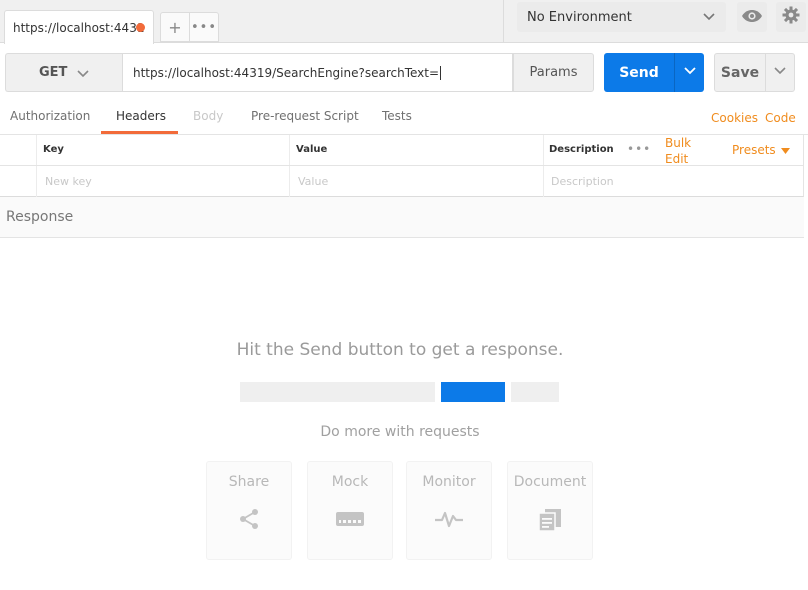 The image size is (808, 590). What do you see at coordinates (734, 118) in the screenshot?
I see `cookies-link: Cookies` at bounding box center [734, 118].